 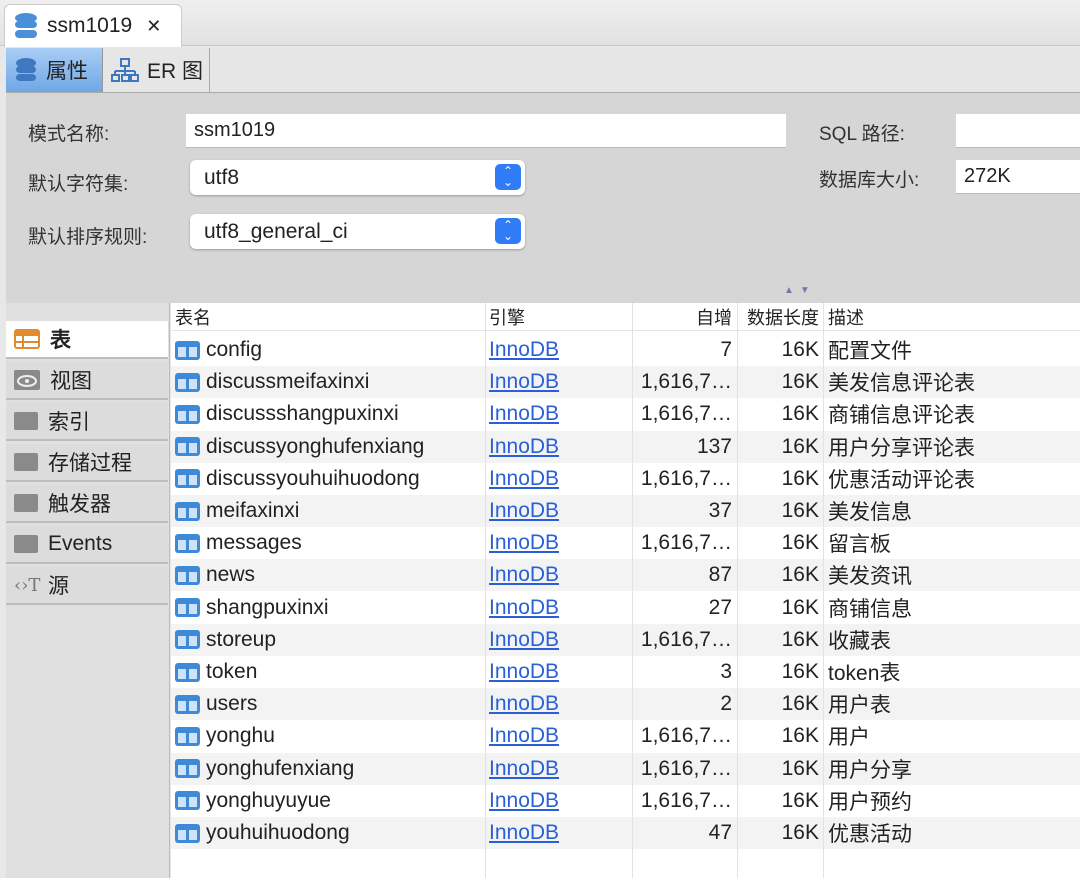 What do you see at coordinates (278, 832) in the screenshot?
I see `table-name: youhuihuodong` at bounding box center [278, 832].